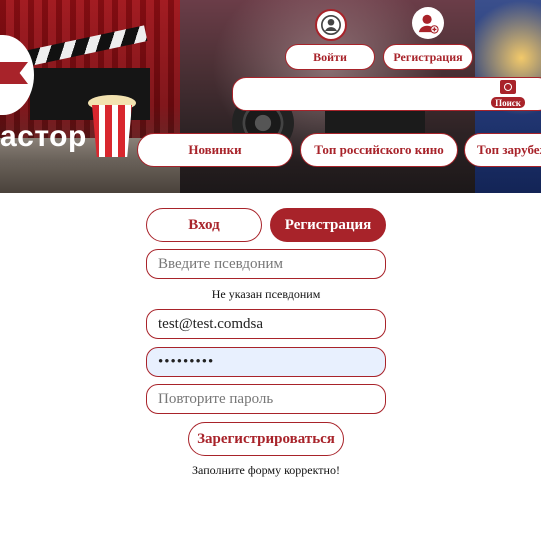 The image size is (541, 540). What do you see at coordinates (266, 264) in the screenshot?
I see `nickname-field` at bounding box center [266, 264].